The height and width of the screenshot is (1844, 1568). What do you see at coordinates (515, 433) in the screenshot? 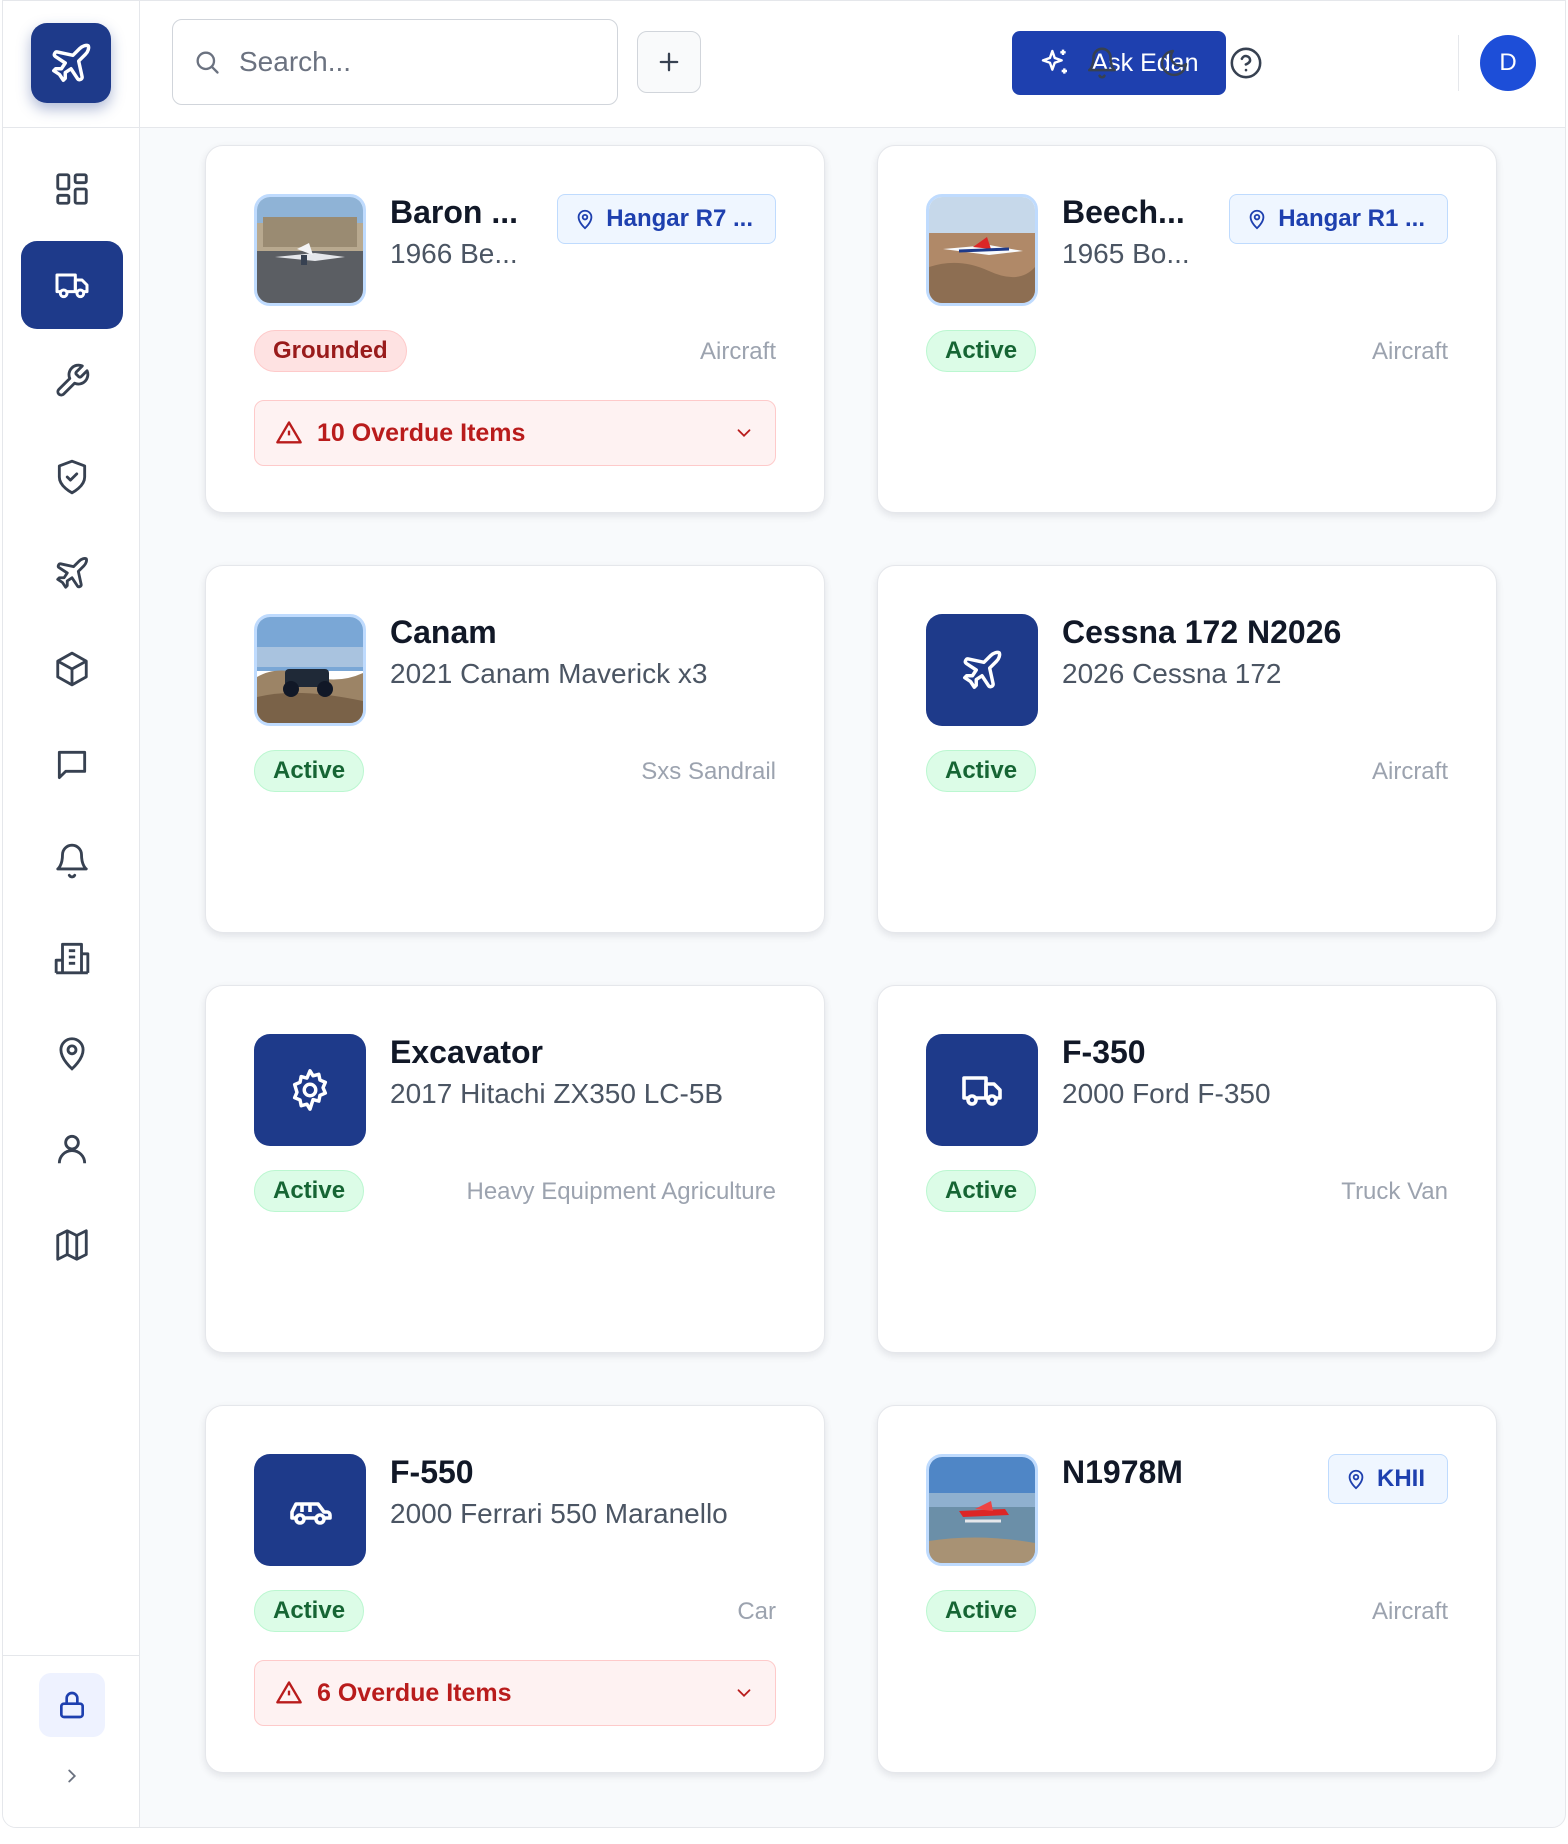
I see `overdue-items-dropdown: 10 Overdue Items` at bounding box center [515, 433].